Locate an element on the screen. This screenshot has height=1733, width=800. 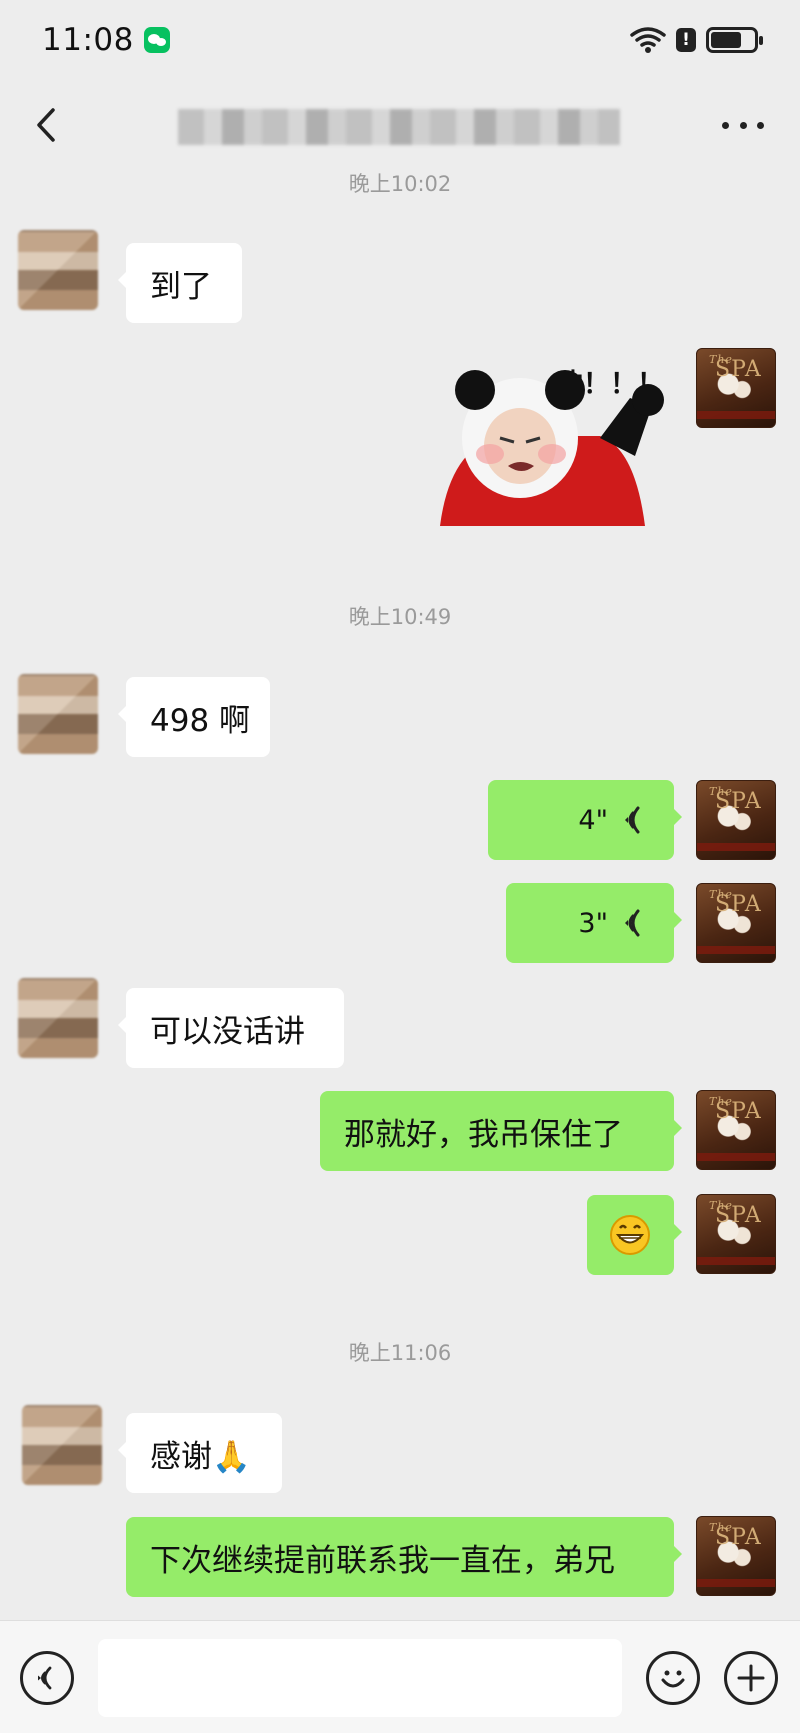
grin-emoji-icon is located at coordinates (630, 1235).